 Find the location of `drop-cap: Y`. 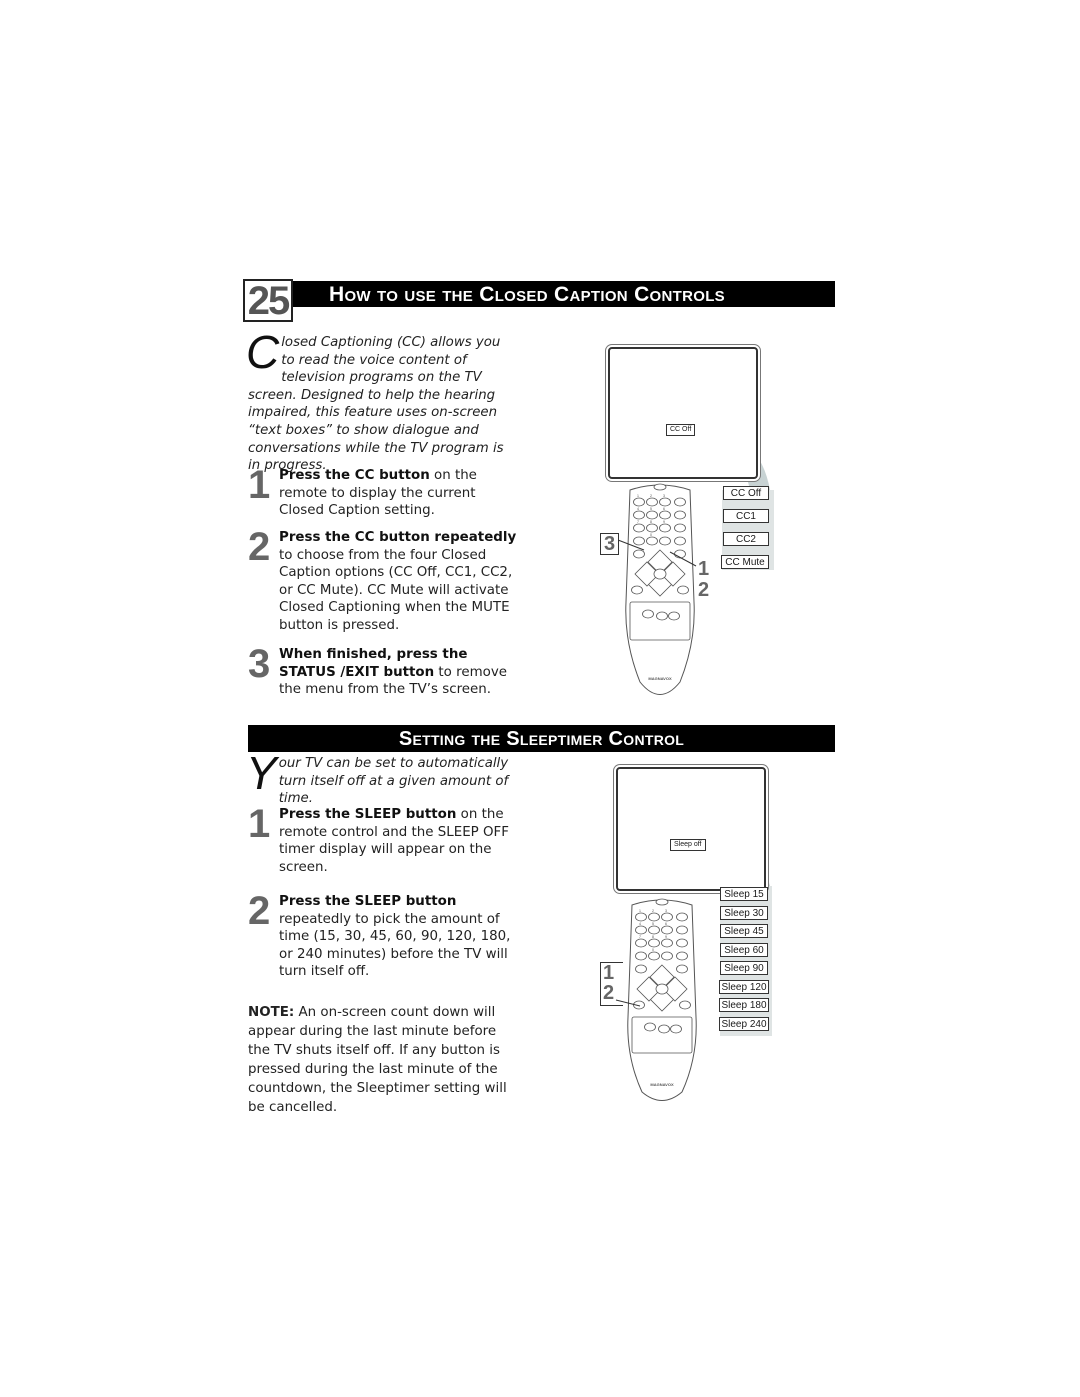

drop-cap: Y is located at coordinates (261, 773).